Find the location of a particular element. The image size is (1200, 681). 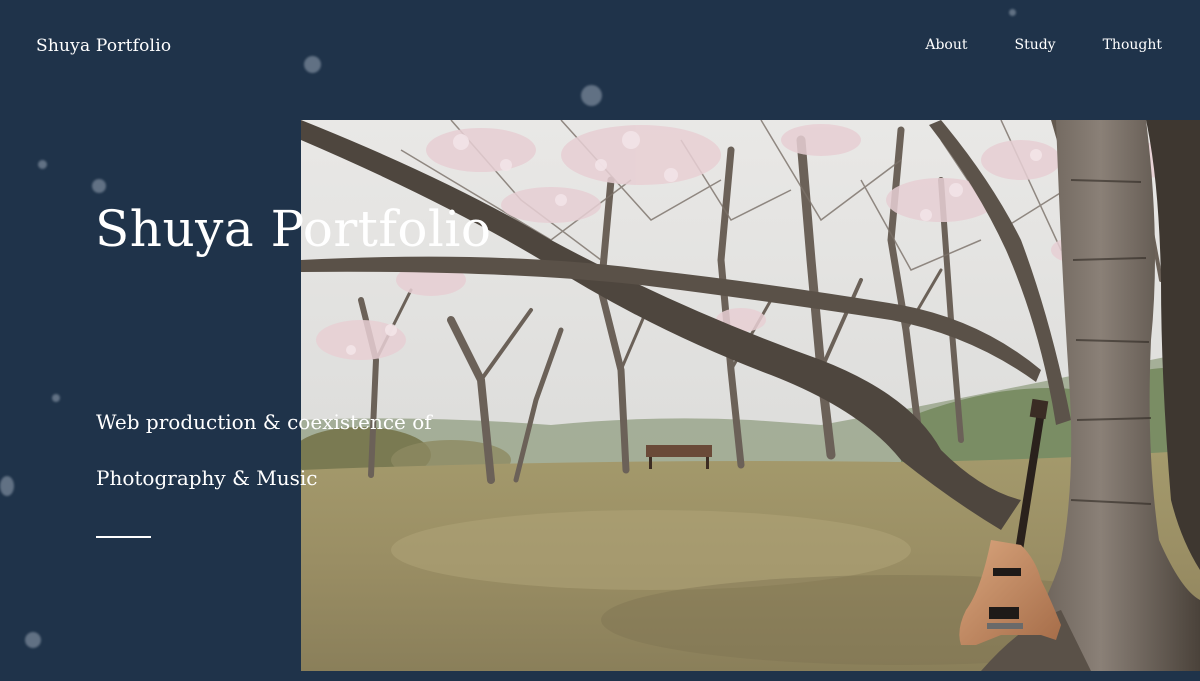

tagline-line-2: Photography & Music is located at coordinates (207, 478).